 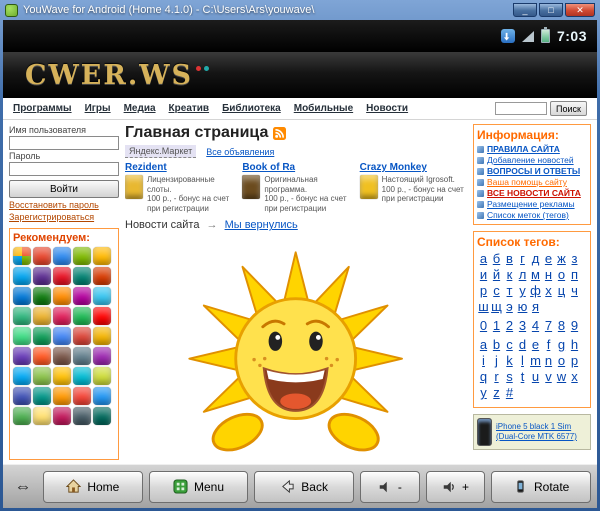 What do you see at coordinates (509, 259) in the screenshot?
I see `tag-letter: в` at bounding box center [509, 259].